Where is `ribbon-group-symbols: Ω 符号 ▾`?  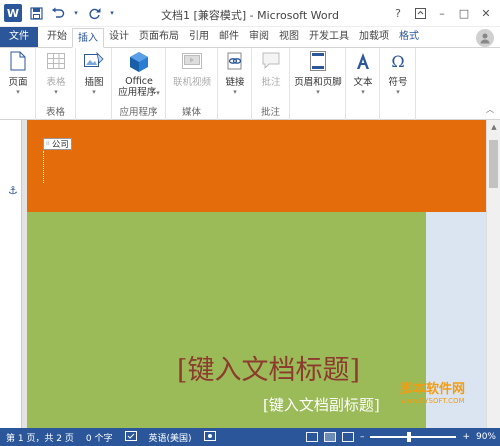
ribbon-group-symbols: Ω 符号 ▾ is located at coordinates (398, 84).